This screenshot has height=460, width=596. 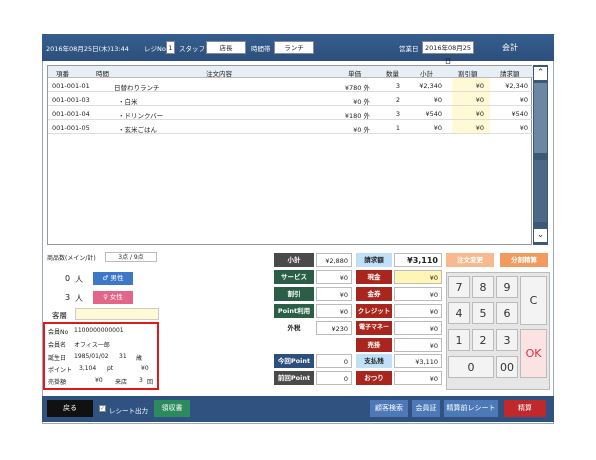 What do you see at coordinates (524, 260) in the screenshot?
I see `split-bill-button: 分割精算` at bounding box center [524, 260].